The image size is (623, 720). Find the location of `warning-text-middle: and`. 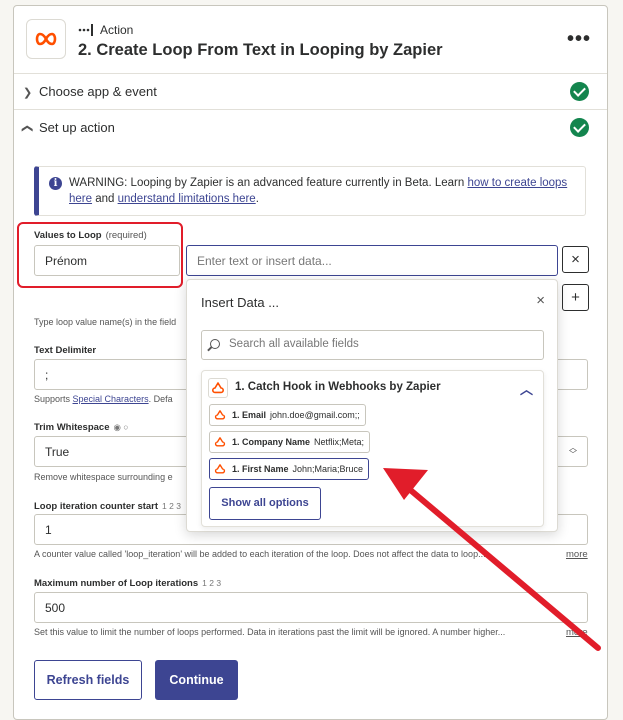

warning-text-middle: and is located at coordinates (105, 199).